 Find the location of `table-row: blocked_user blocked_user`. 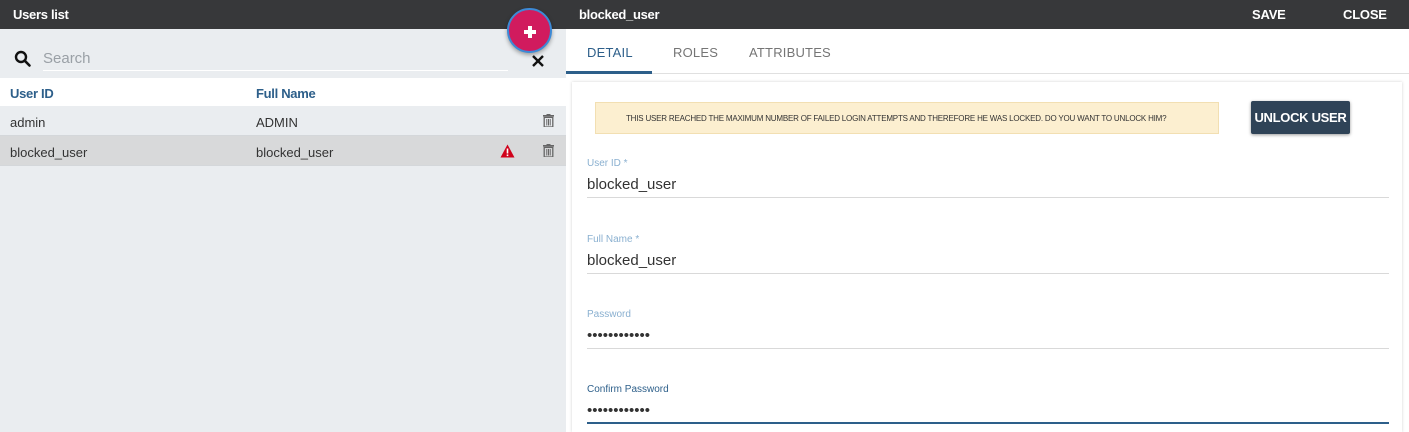

table-row: blocked_user blocked_user is located at coordinates (283, 151).